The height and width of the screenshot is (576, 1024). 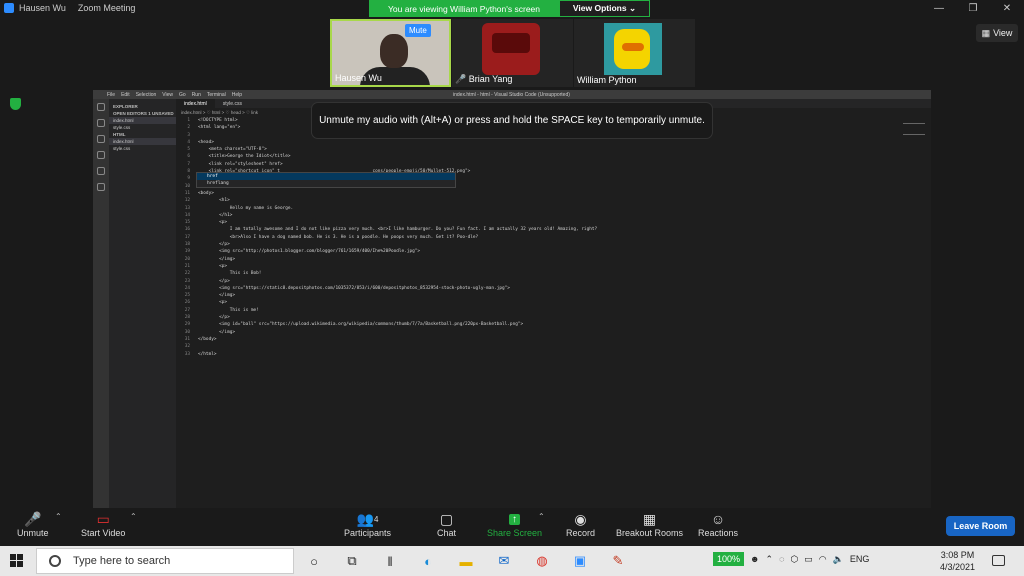 I want to click on line-number: 18, so click(x=187, y=245).